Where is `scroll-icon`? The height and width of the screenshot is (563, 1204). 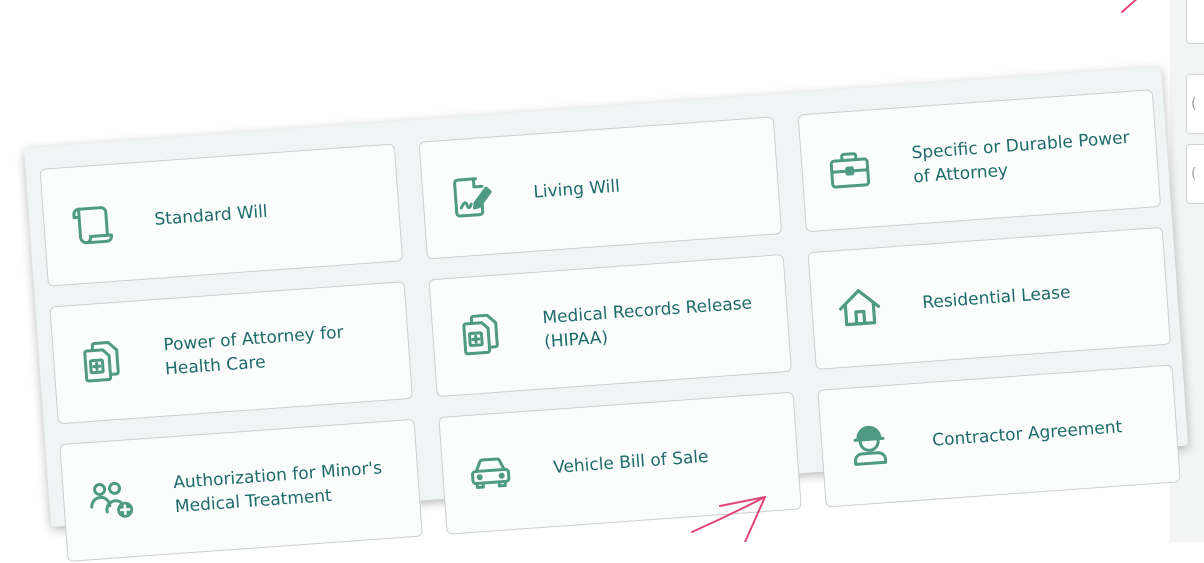 scroll-icon is located at coordinates (92, 224).